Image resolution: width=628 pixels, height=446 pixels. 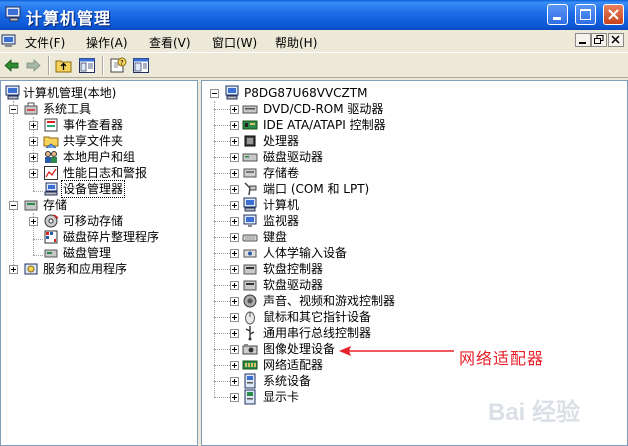 What do you see at coordinates (414, 173) in the screenshot?
I see `device-category-storage-volume: 存储卷` at bounding box center [414, 173].